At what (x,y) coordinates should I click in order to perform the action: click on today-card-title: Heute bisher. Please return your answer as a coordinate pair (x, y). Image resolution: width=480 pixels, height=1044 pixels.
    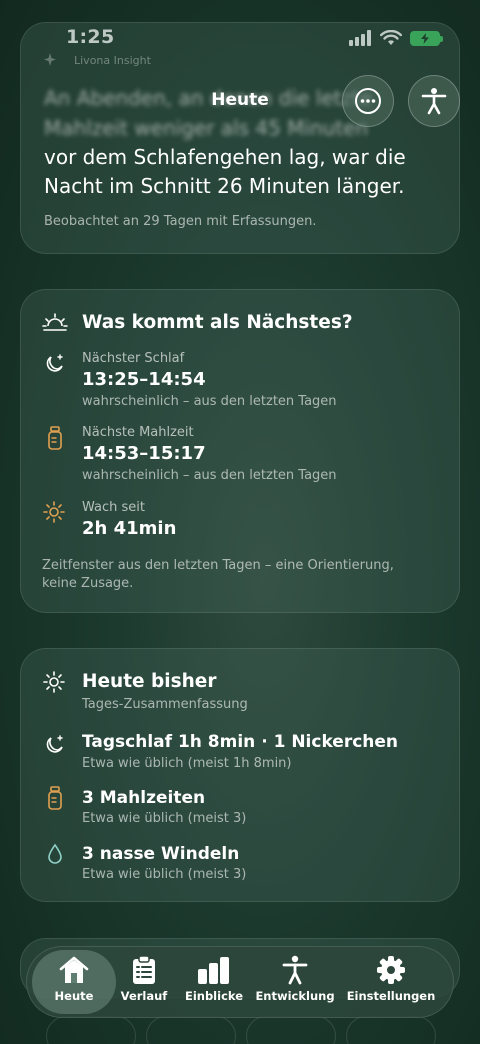
    Looking at the image, I should click on (149, 681).